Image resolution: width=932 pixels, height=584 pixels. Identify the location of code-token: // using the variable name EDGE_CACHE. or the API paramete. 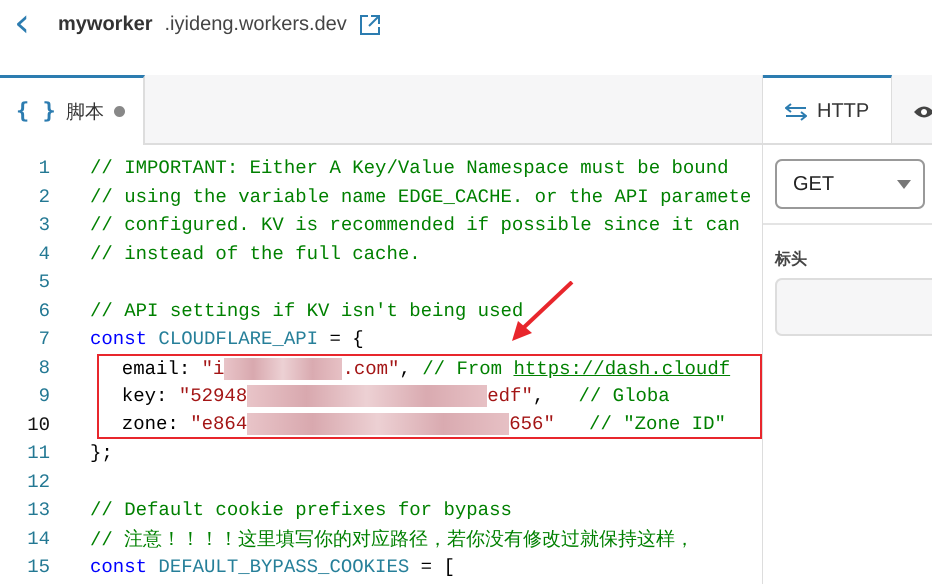
(421, 197).